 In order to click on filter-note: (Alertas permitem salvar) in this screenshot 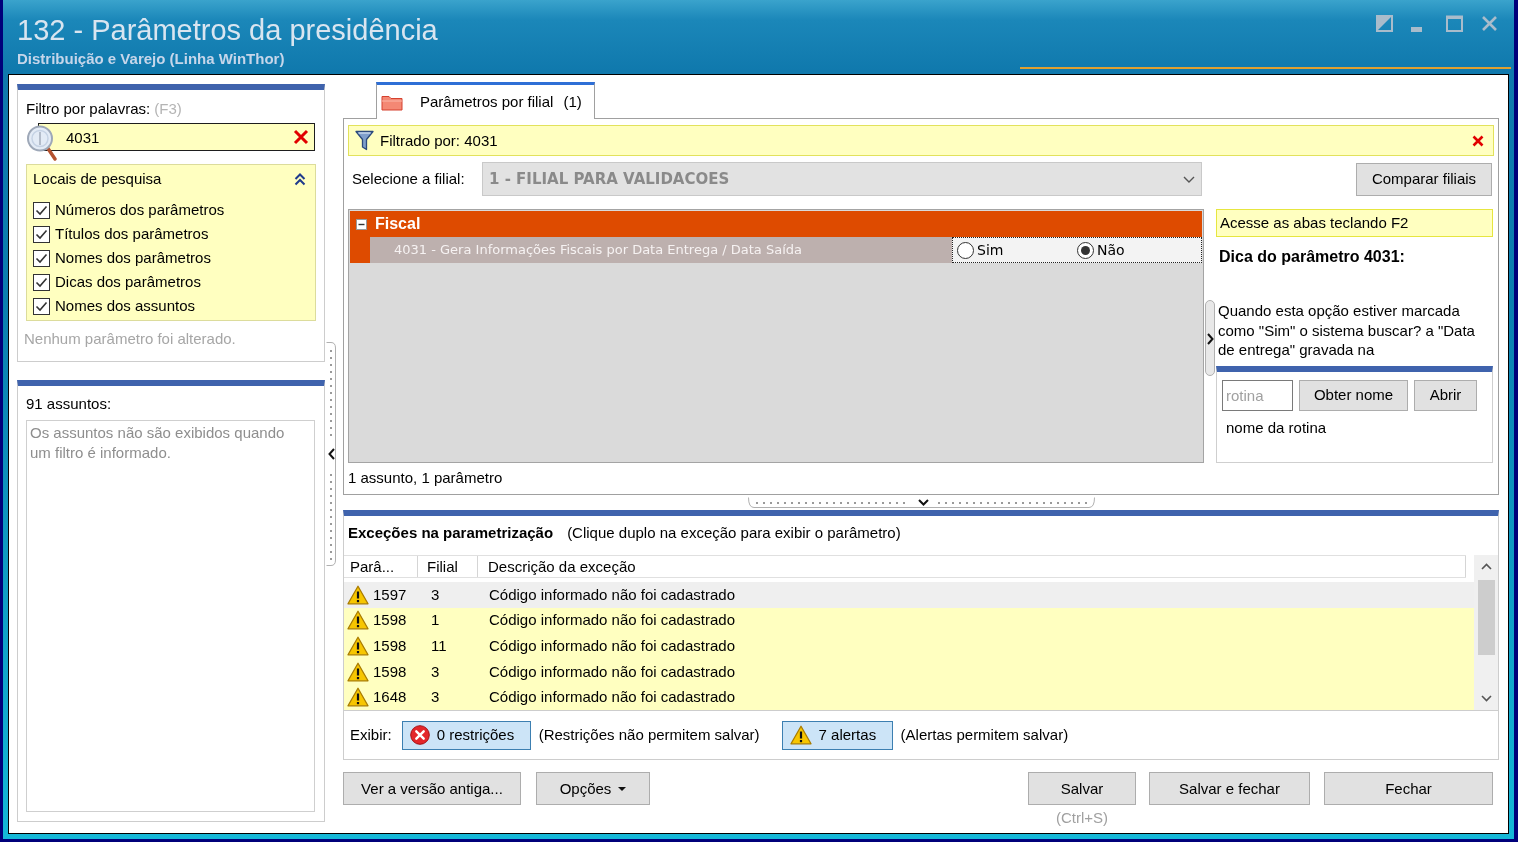, I will do `click(984, 735)`.